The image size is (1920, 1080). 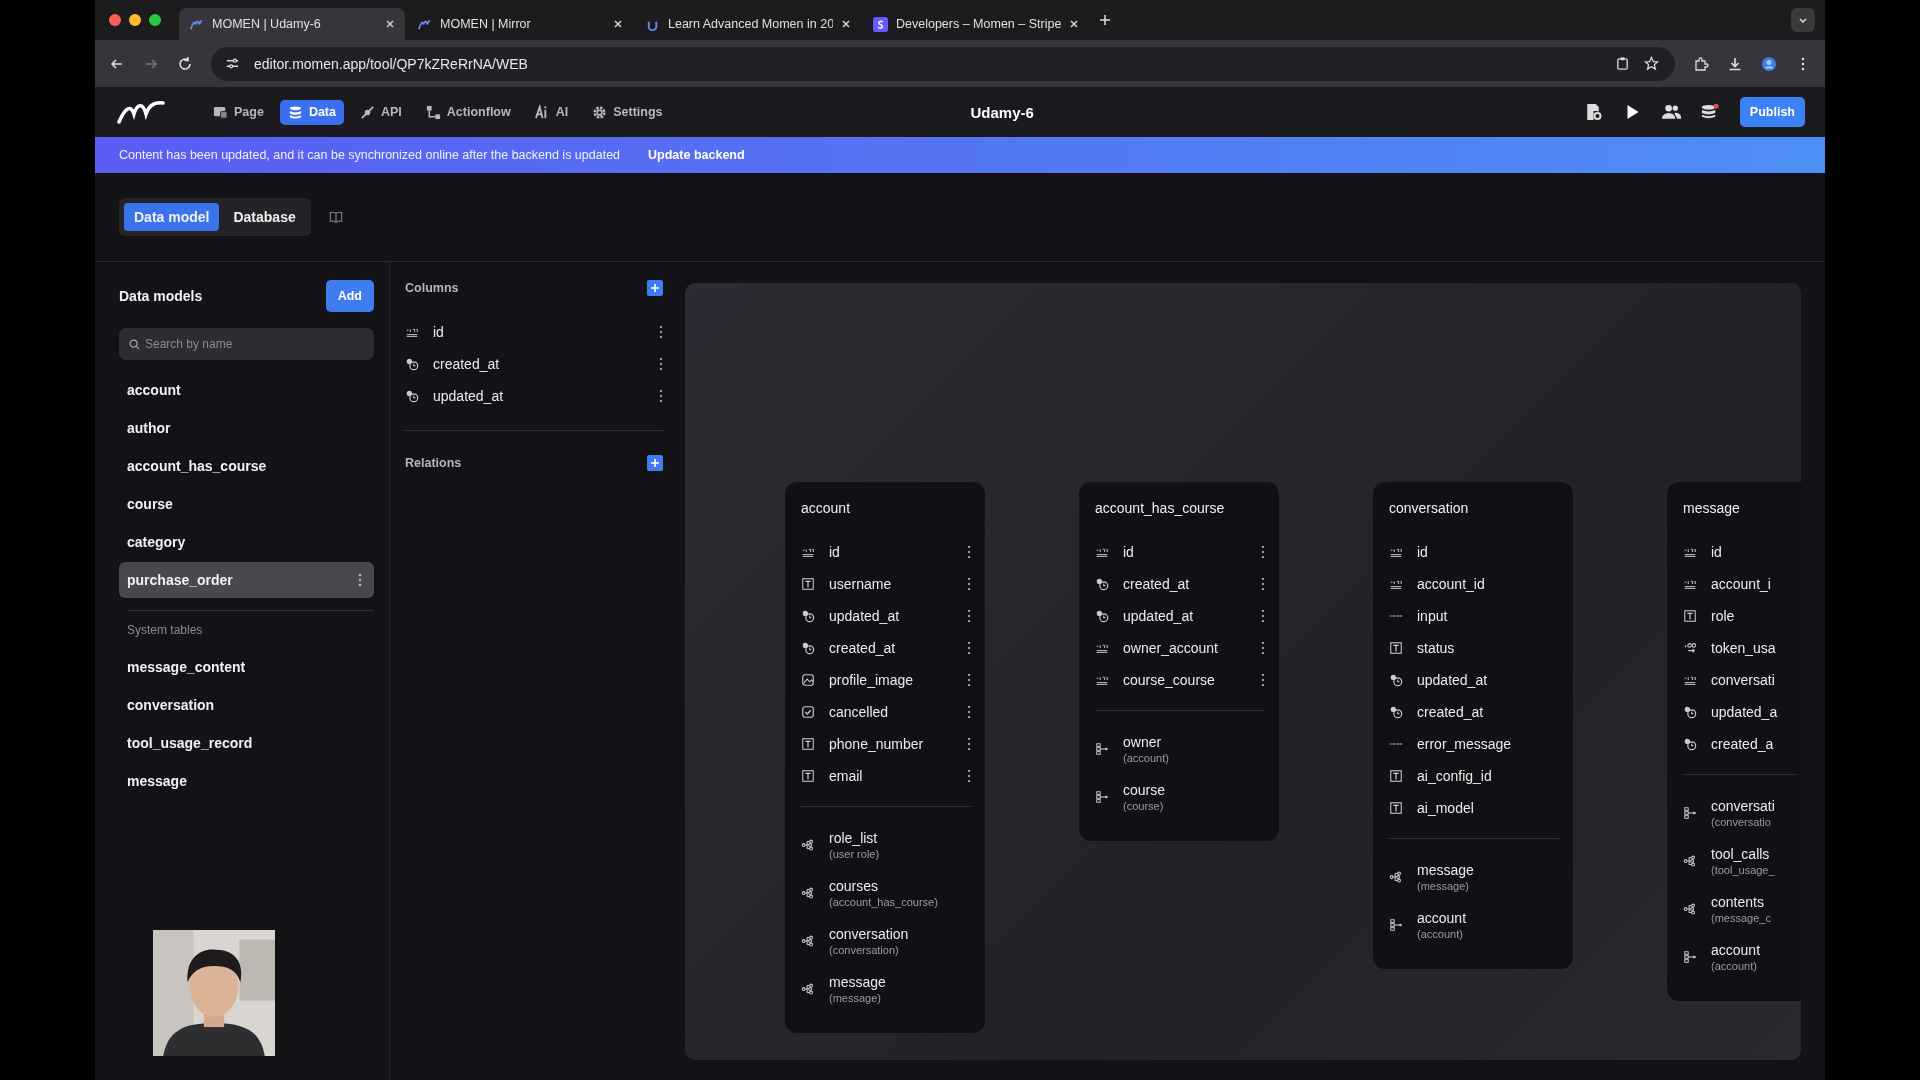 I want to click on card-title: message, so click(x=1712, y=508).